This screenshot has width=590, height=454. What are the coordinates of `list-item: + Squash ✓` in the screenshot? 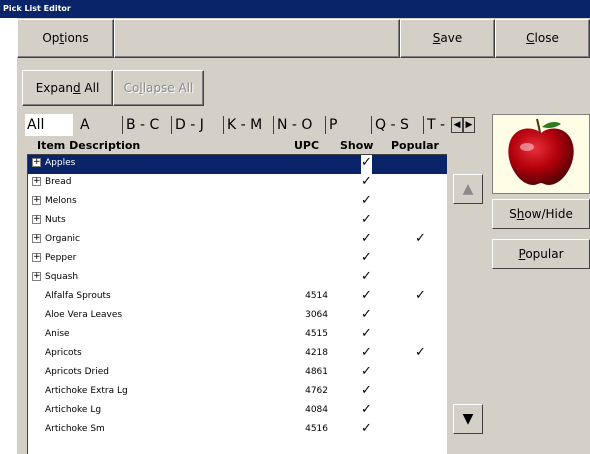 It's located at (237, 278).